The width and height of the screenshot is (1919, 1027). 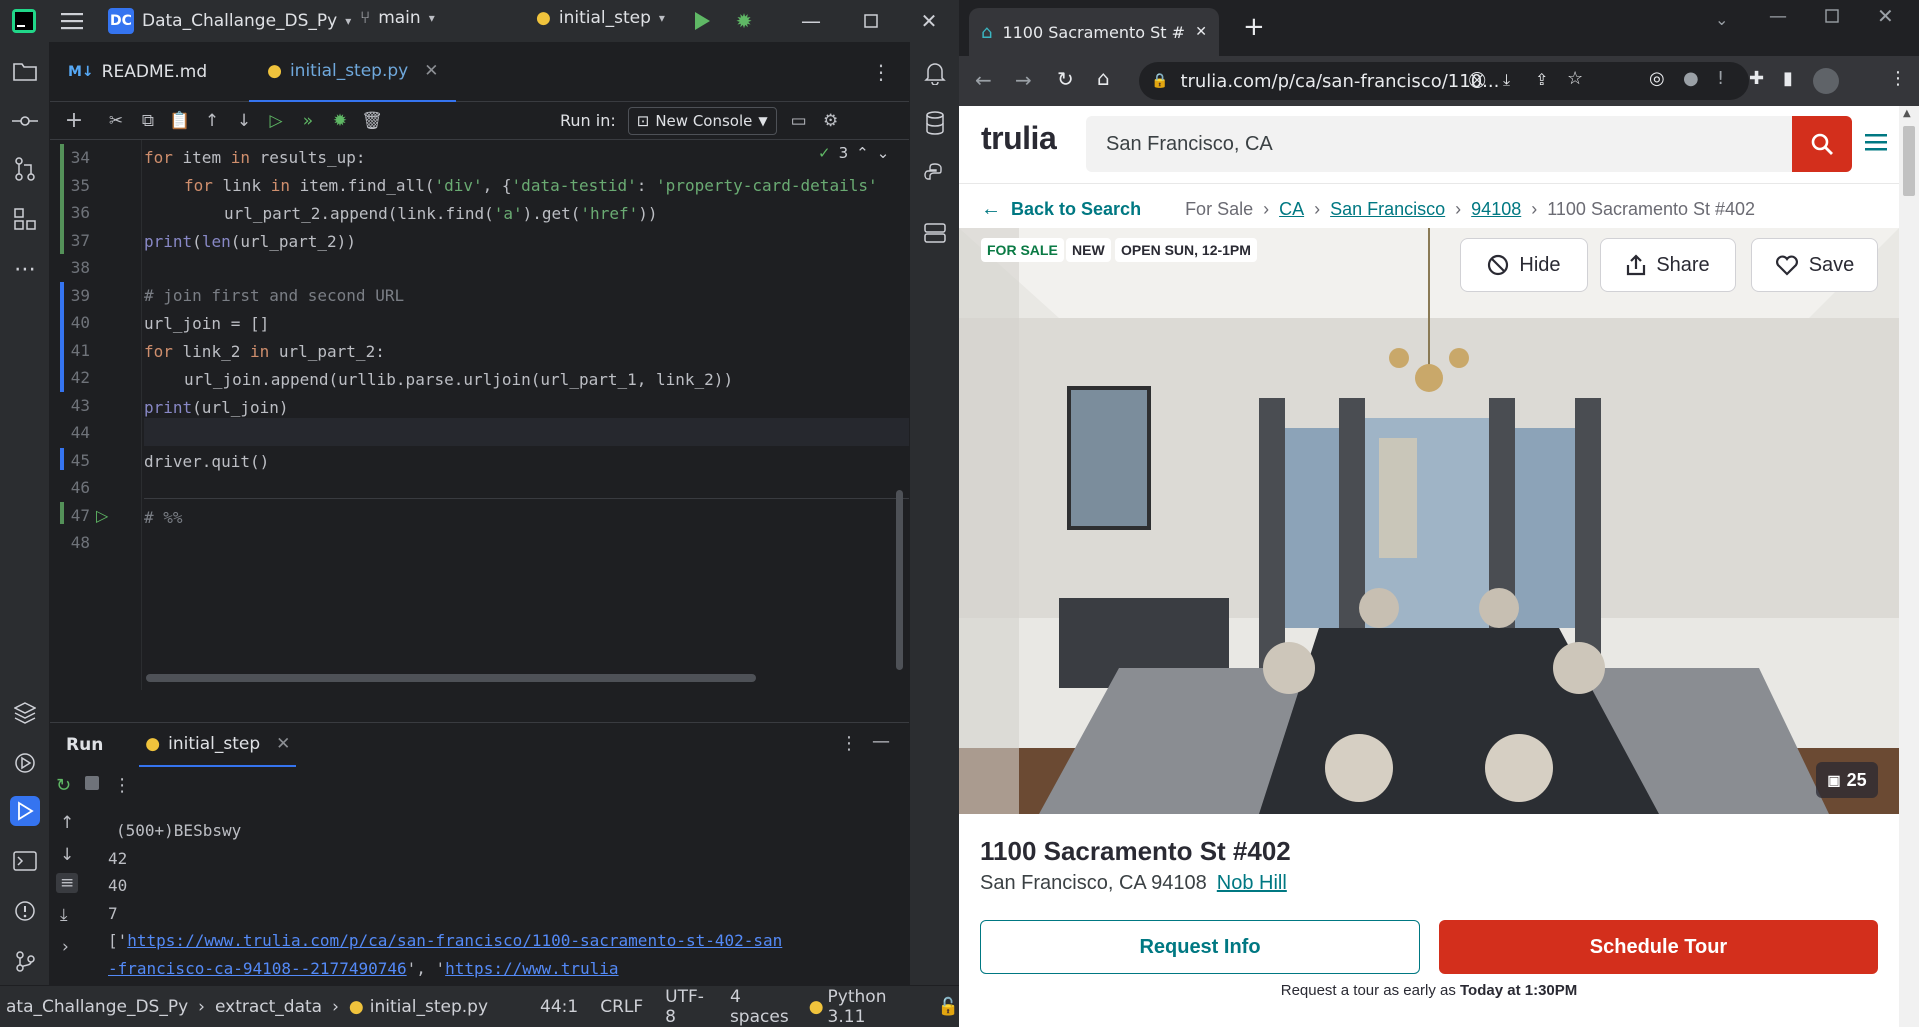 What do you see at coordinates (1822, 144) in the screenshot?
I see `search-button` at bounding box center [1822, 144].